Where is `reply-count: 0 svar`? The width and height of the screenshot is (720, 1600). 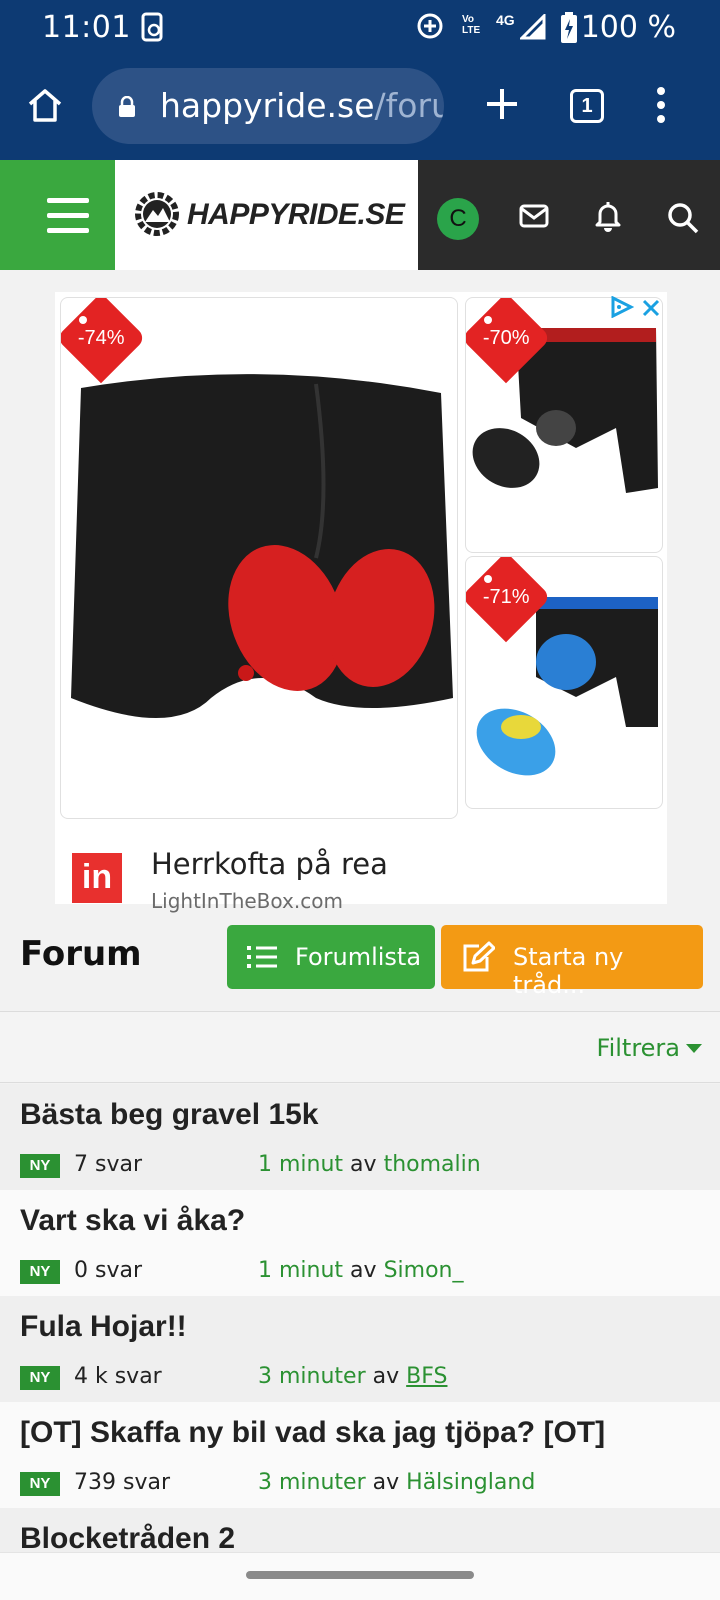
reply-count: 0 svar is located at coordinates (108, 1270).